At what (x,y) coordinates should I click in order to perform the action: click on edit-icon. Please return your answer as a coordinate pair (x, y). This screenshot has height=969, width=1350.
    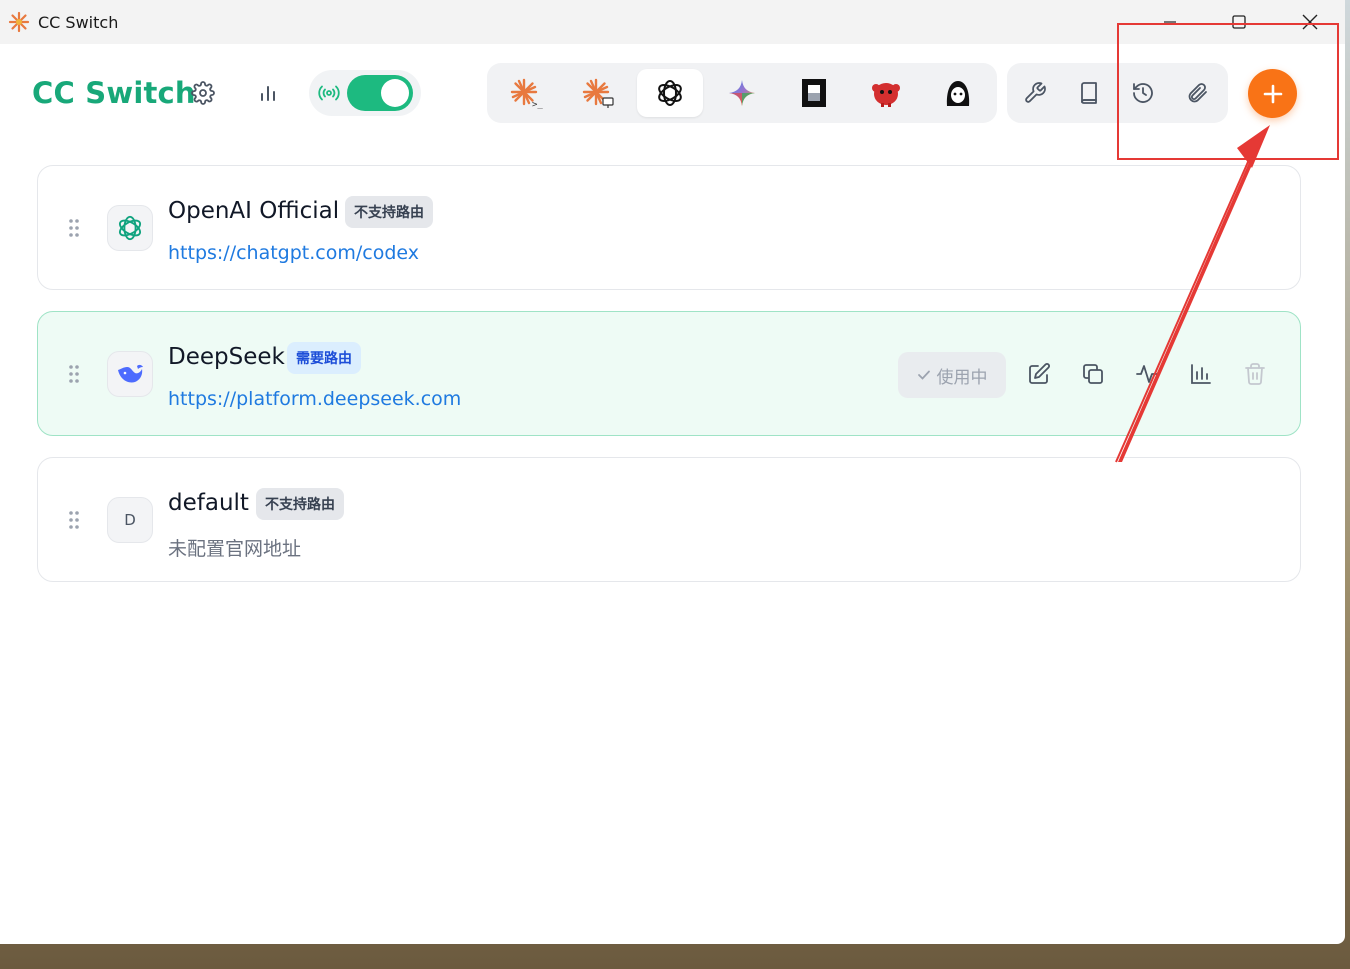
    Looking at the image, I should click on (1039, 373).